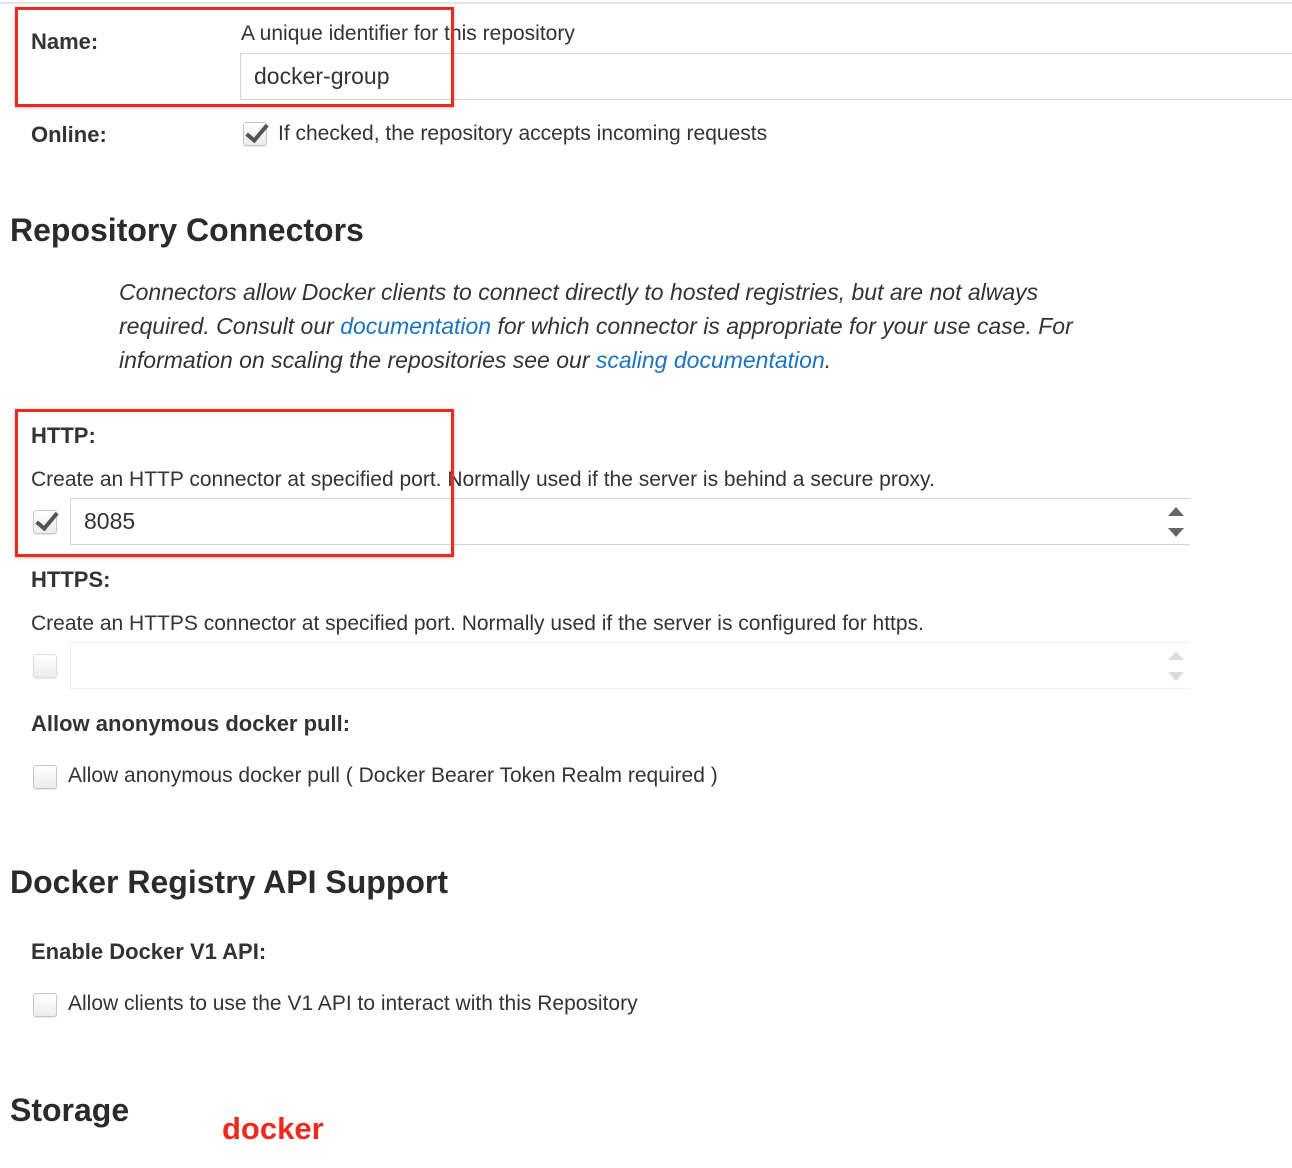  What do you see at coordinates (273, 1128) in the screenshot?
I see `annotation-text: docker` at bounding box center [273, 1128].